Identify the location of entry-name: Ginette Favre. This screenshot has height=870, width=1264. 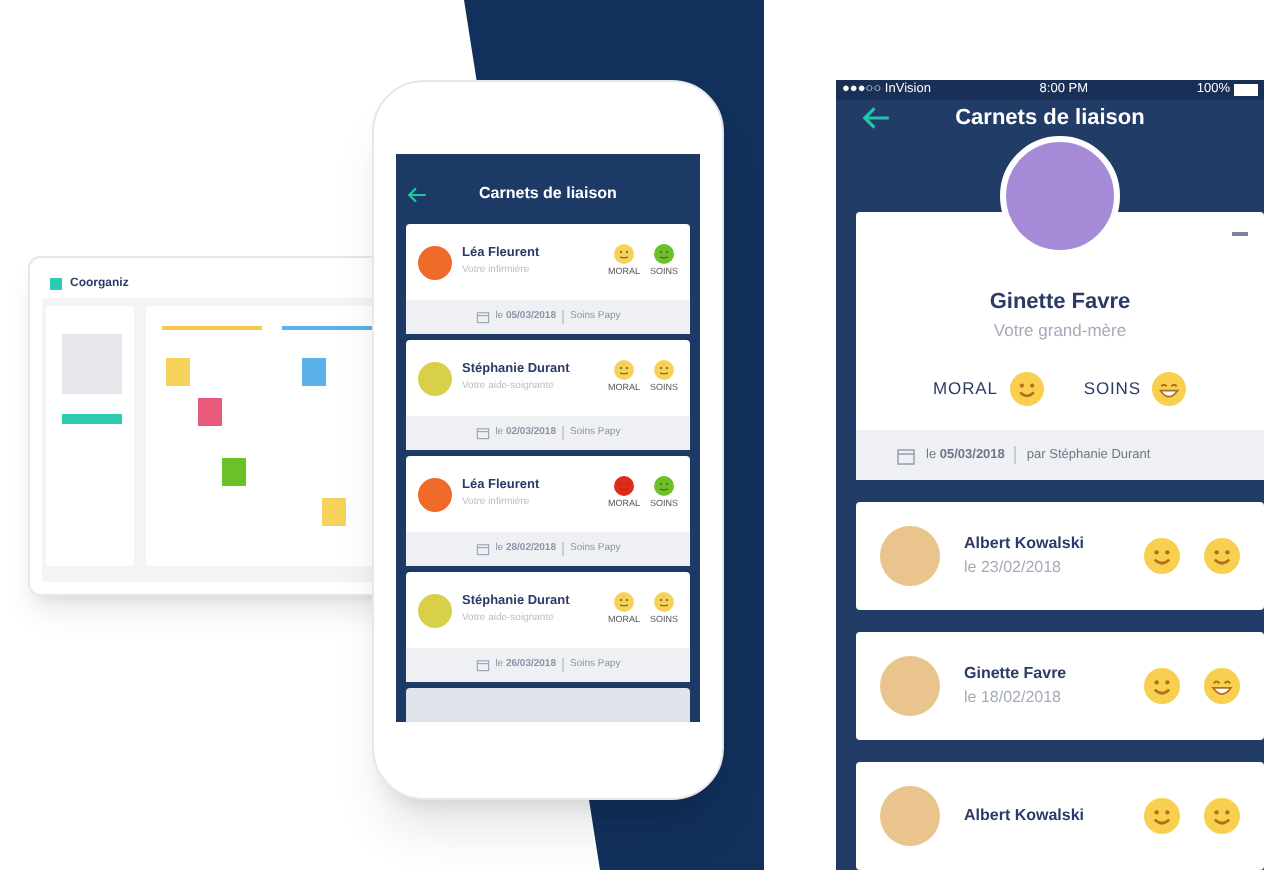
(1016, 674).